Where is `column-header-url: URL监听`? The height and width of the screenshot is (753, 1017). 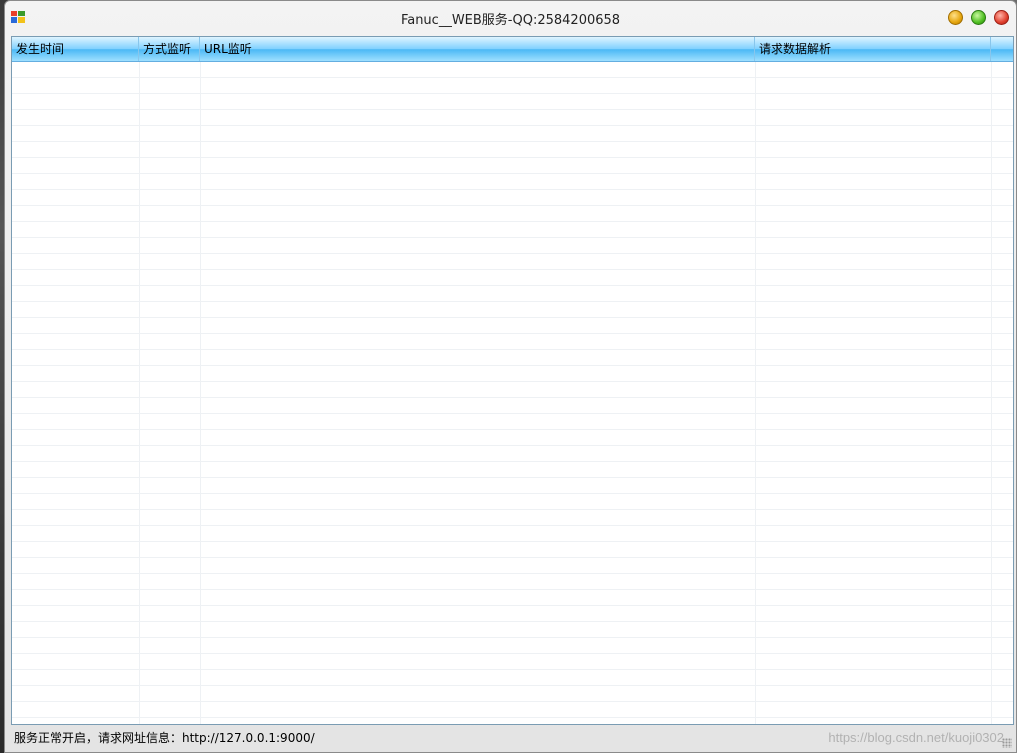
column-header-url: URL监听 is located at coordinates (477, 49).